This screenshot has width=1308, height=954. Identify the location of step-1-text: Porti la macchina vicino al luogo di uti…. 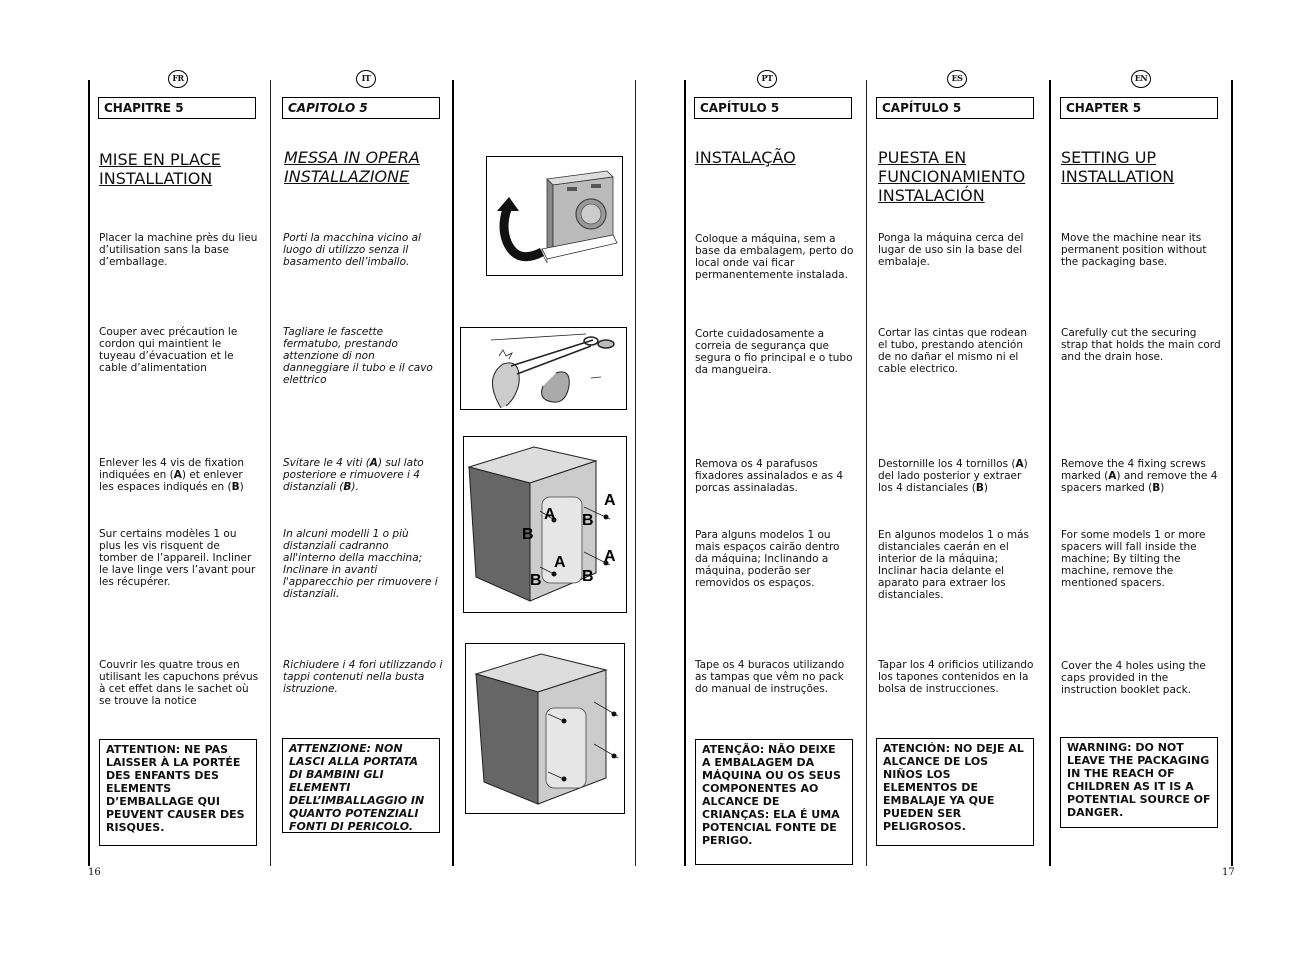
(352, 250).